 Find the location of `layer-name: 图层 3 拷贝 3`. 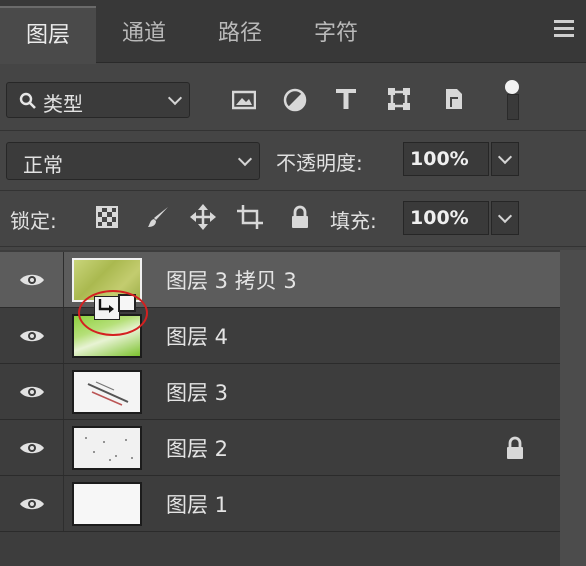

layer-name: 图层 3 拷贝 3 is located at coordinates (231, 280).